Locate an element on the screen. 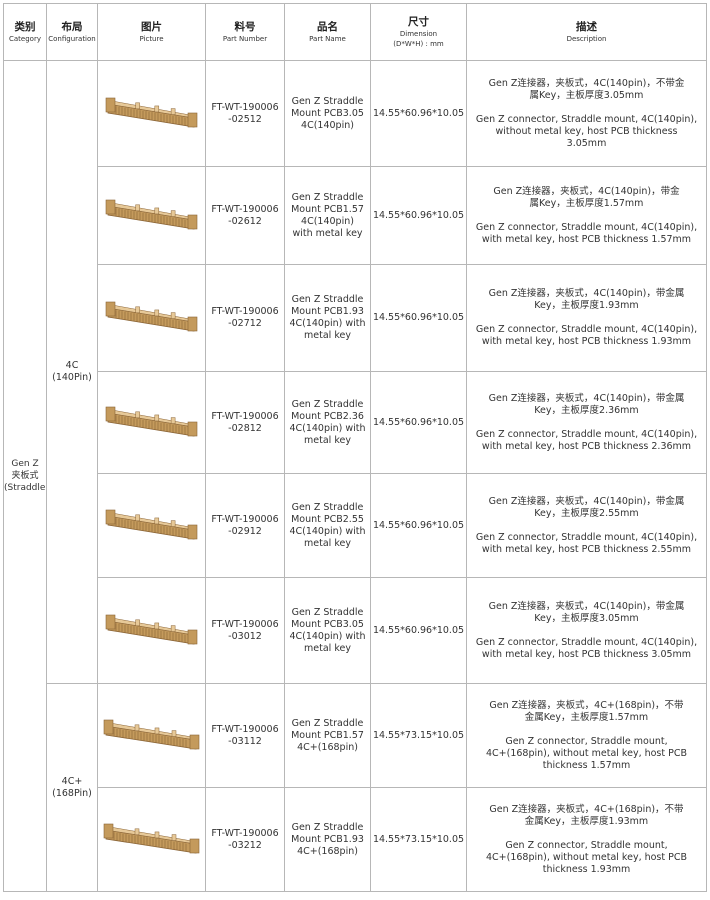  header-picture: 图片 Picture is located at coordinates (151, 32).